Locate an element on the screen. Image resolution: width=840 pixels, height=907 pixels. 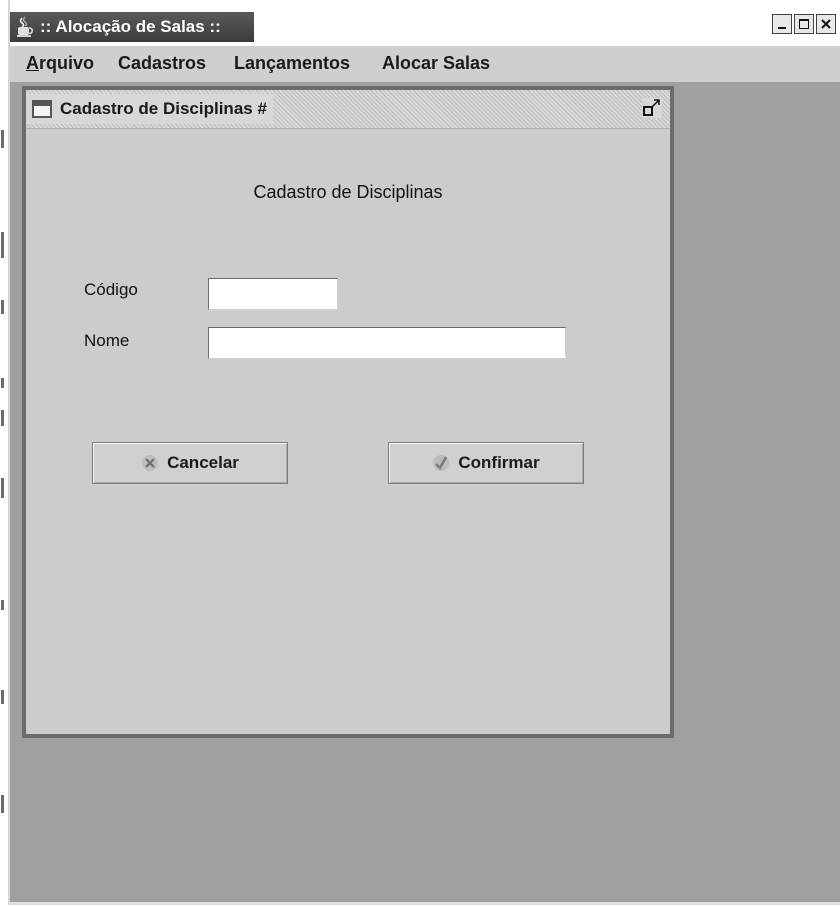
internal-frame-title-bar: Cadastro de Disciplinas # is located at coordinates (348, 109).